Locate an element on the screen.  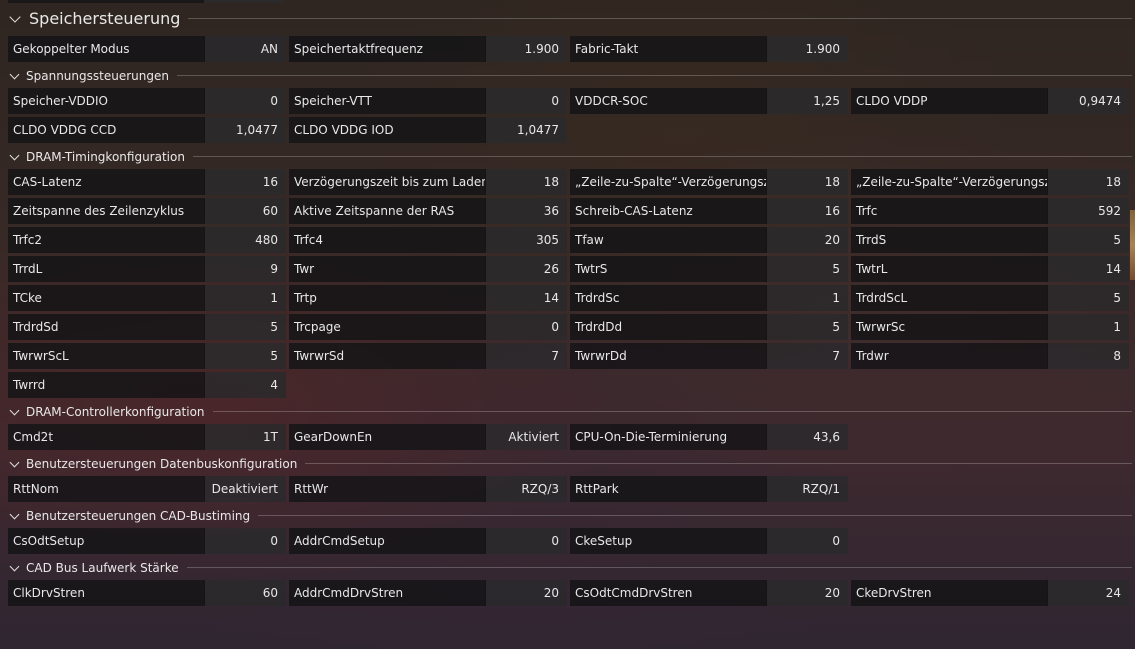
setting-item: Trdwr 8 is located at coordinates (990, 356).